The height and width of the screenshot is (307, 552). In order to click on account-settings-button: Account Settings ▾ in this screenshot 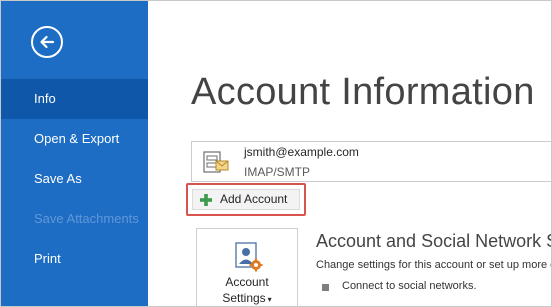, I will do `click(247, 267)`.